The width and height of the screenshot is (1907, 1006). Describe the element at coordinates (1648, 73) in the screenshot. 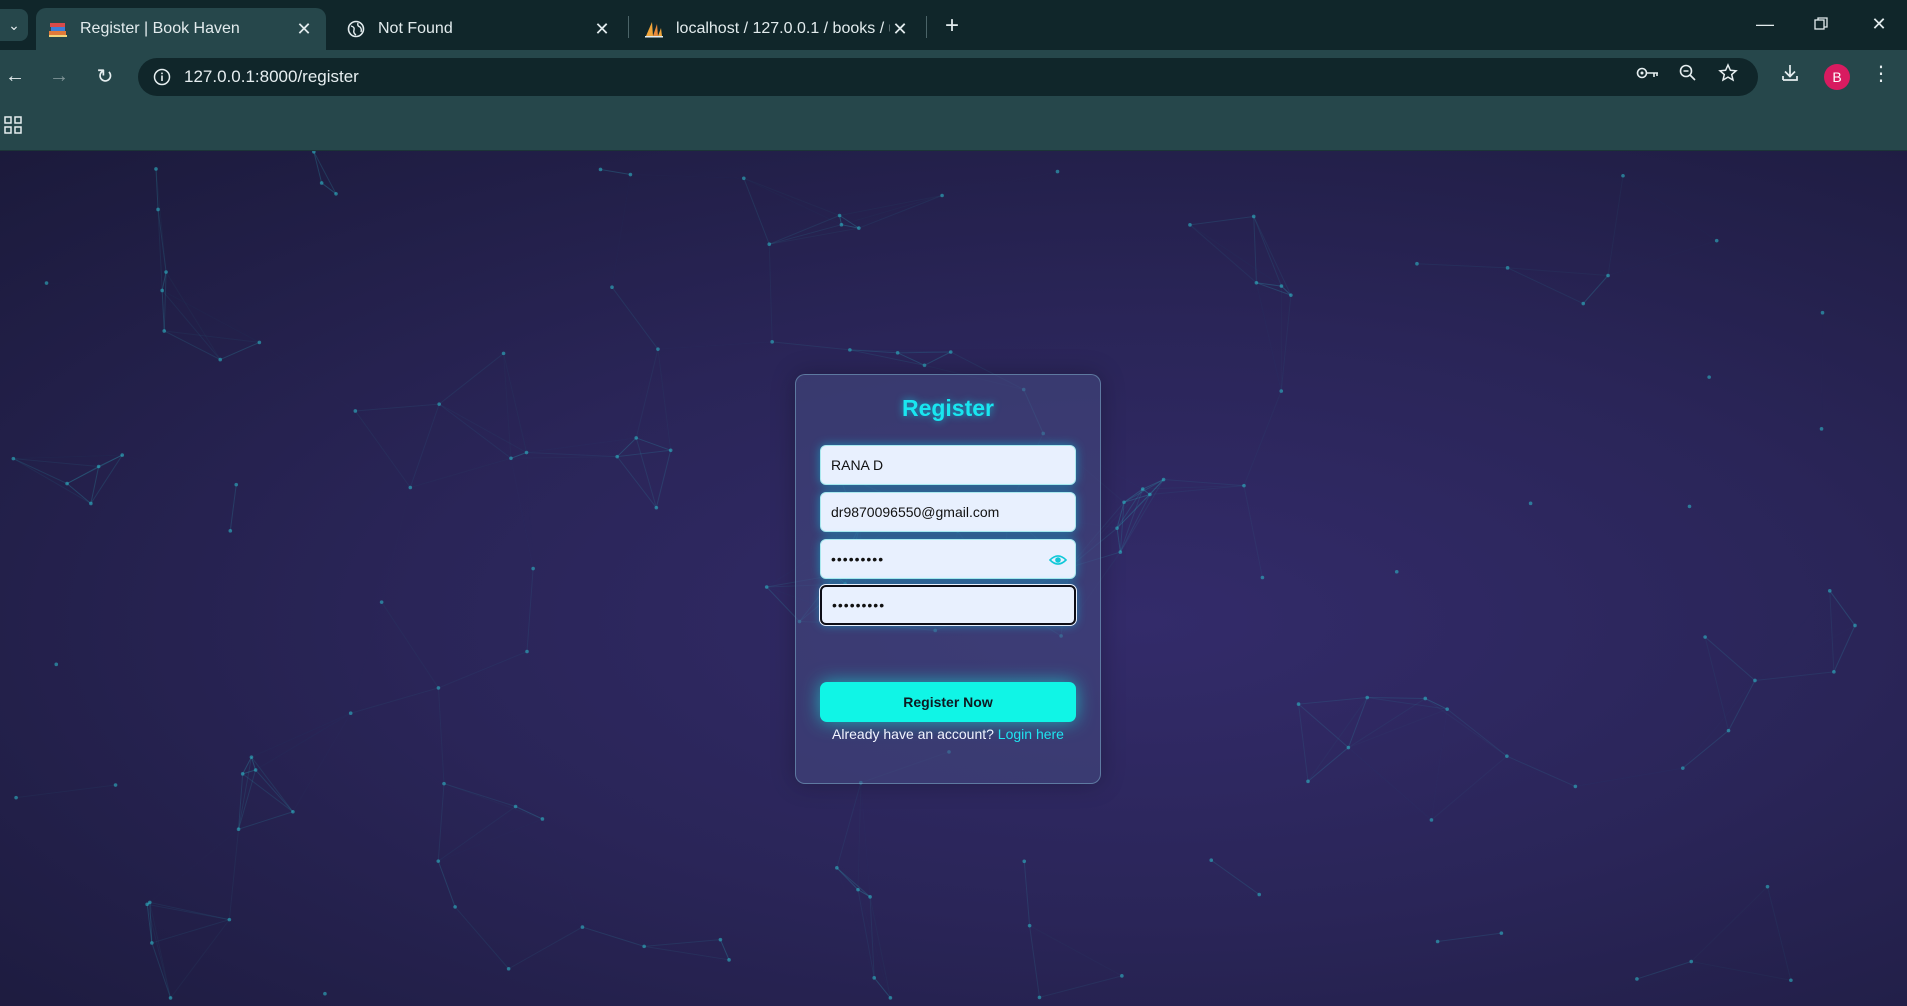

I see `password-key-button` at that location.